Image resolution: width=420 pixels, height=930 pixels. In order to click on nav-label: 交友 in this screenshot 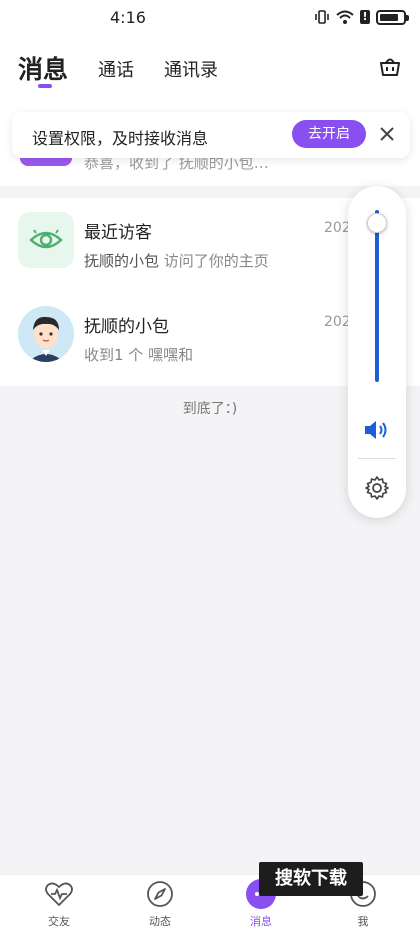, I will do `click(59, 921)`.